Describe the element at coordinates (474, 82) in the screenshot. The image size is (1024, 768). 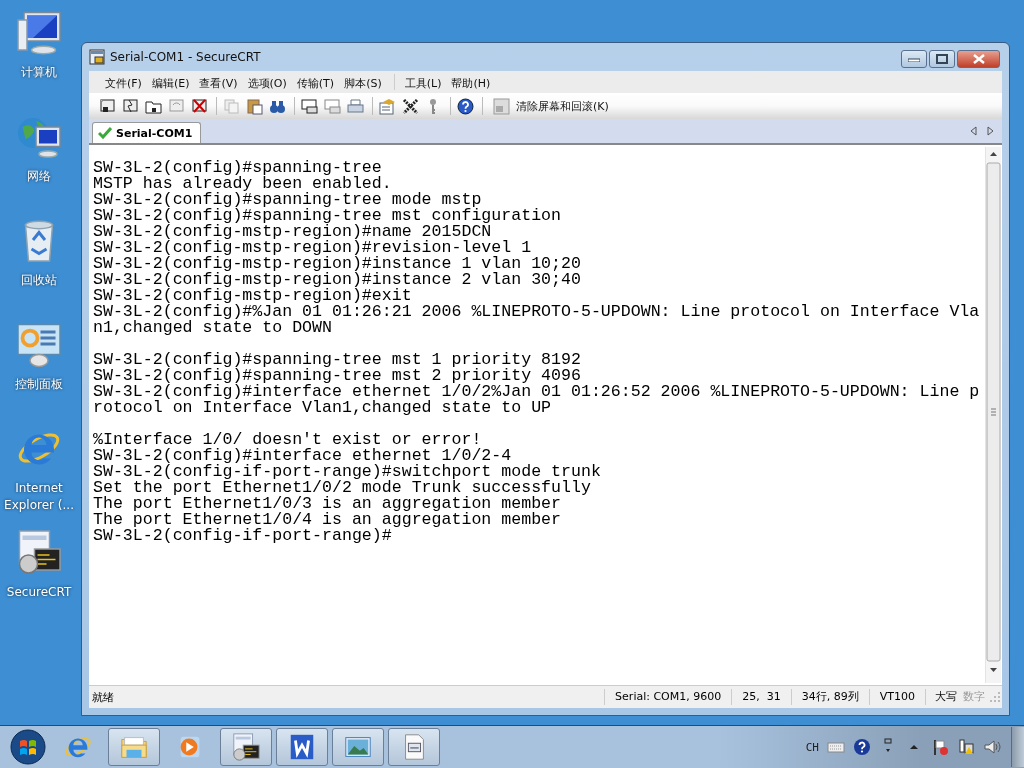
I see `menu-item: 帮助(H)` at that location.